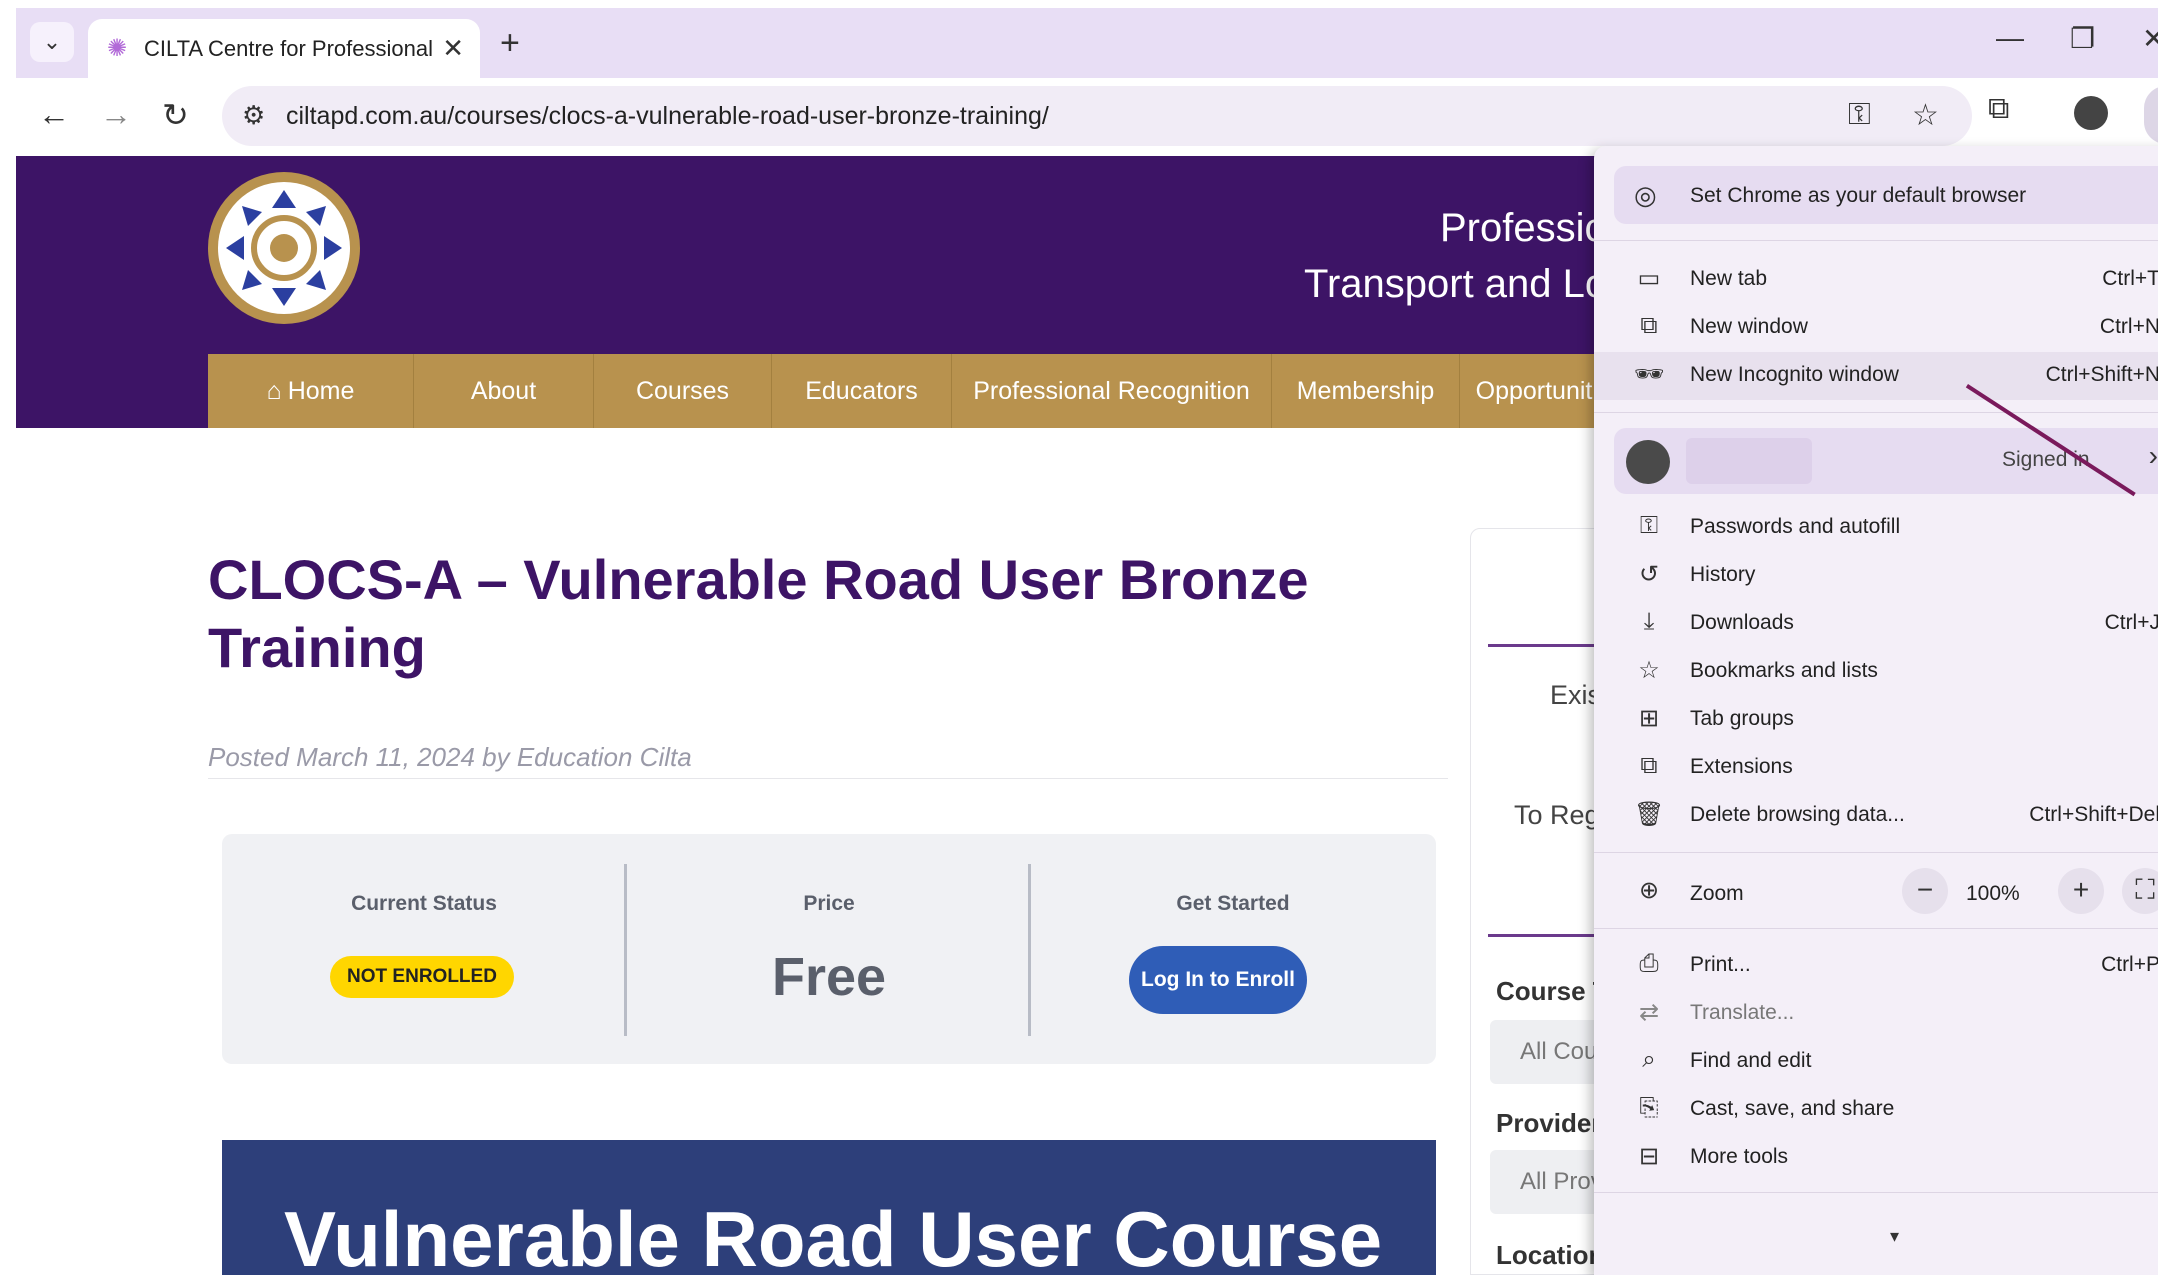 The image size is (2158, 1275). Describe the element at coordinates (1649, 374) in the screenshot. I see `incognito-icon: 🕶` at that location.